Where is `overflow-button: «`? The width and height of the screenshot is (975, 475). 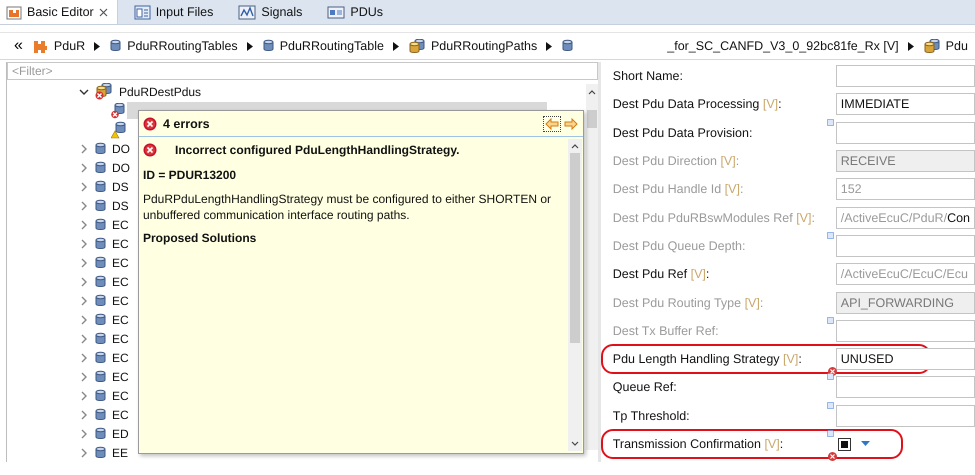 overflow-button: « is located at coordinates (18, 46).